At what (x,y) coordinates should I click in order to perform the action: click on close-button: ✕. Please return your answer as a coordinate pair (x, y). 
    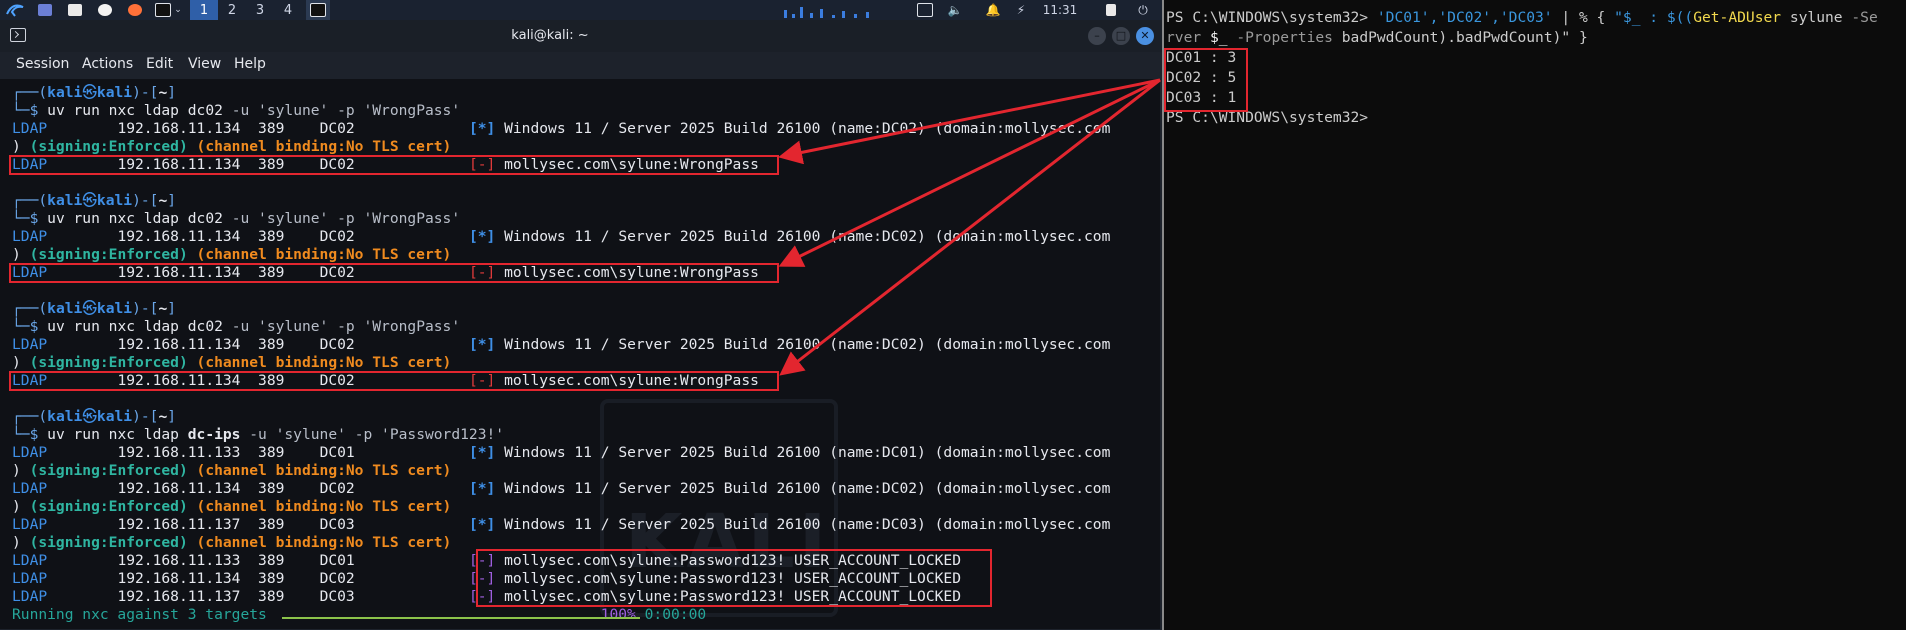
    Looking at the image, I should click on (1145, 36).